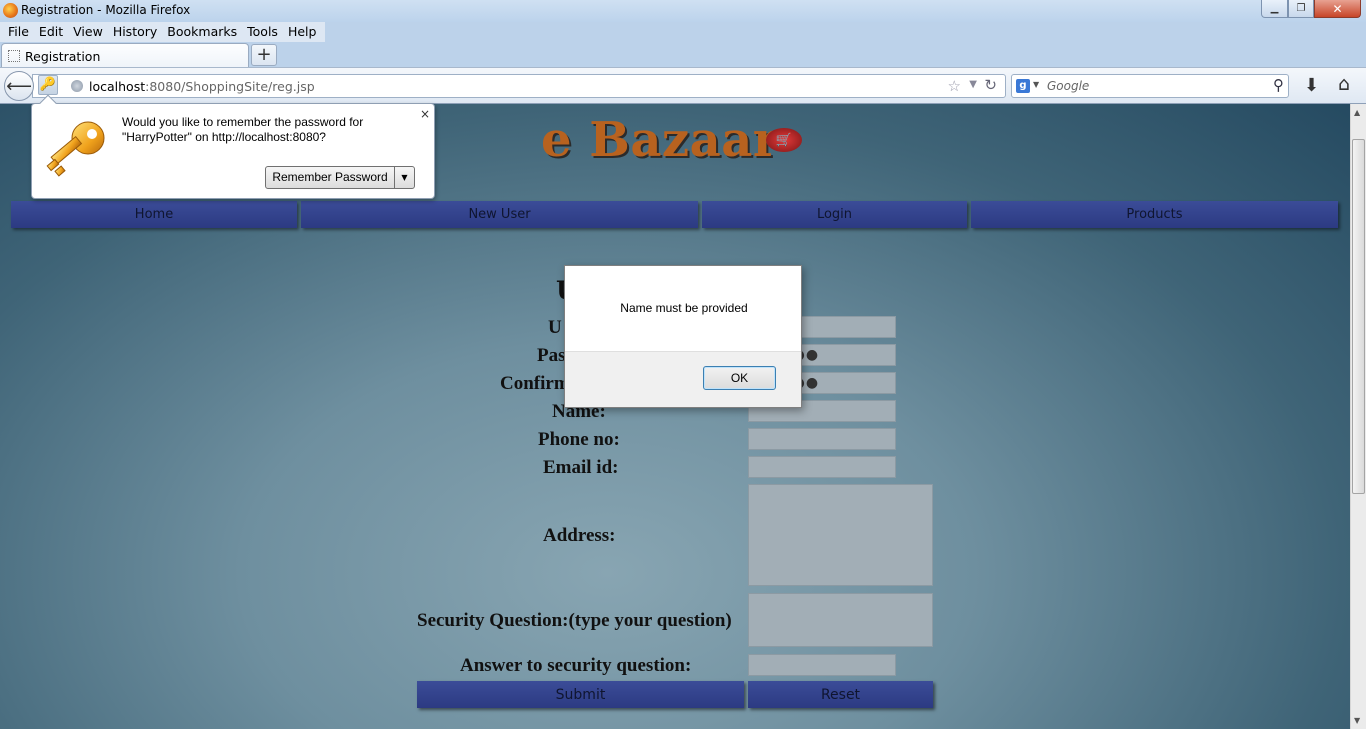 This screenshot has width=1366, height=729. I want to click on menu-edit: Edit, so click(51, 32).